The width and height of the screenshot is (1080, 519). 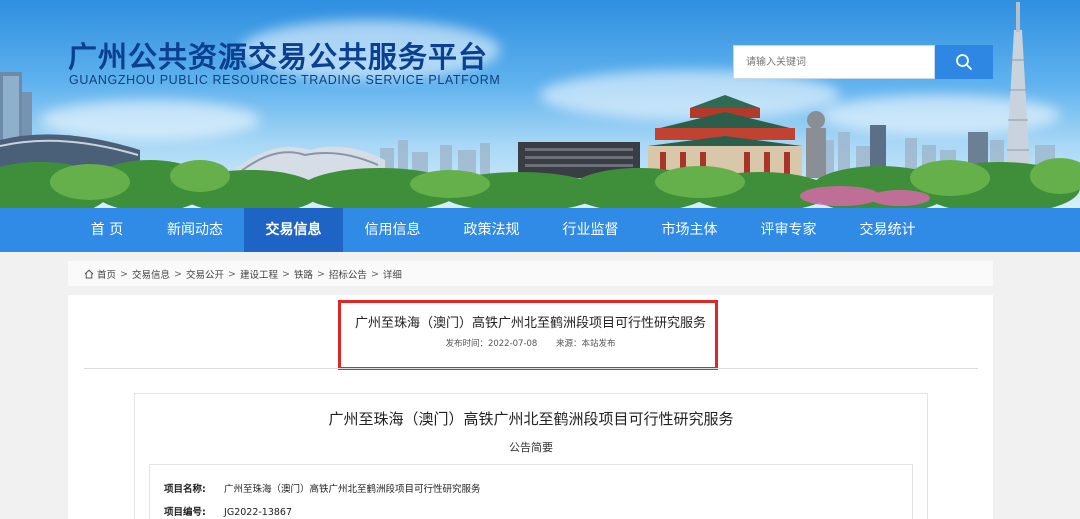 I want to click on search-icon, so click(x=964, y=62).